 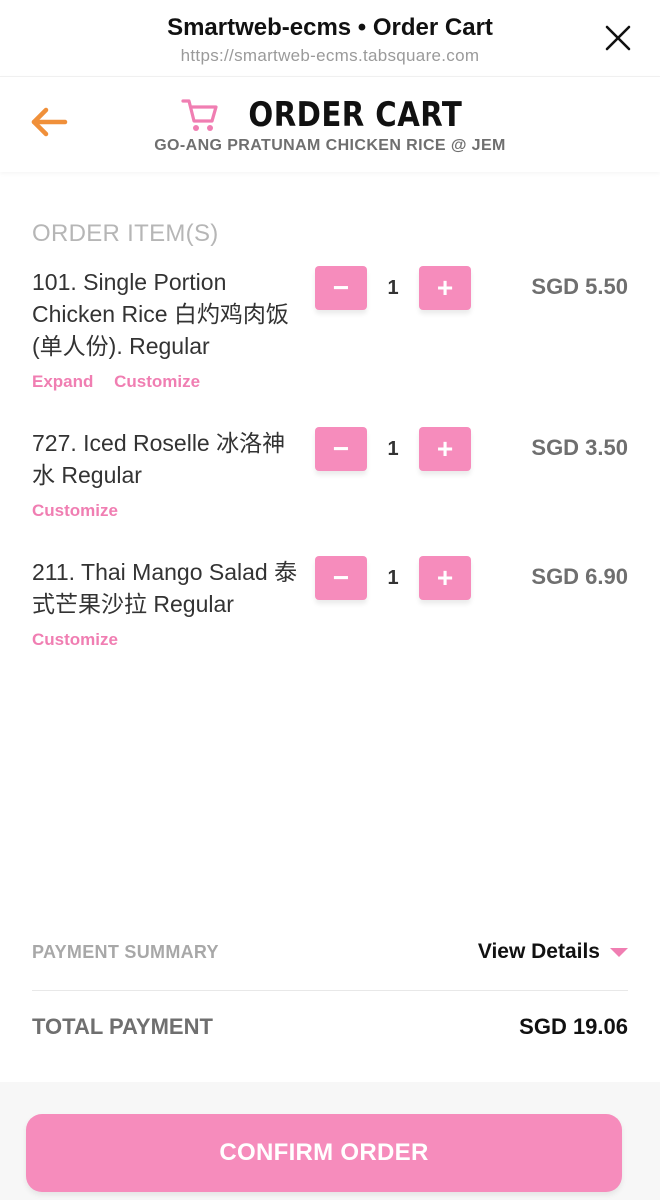 What do you see at coordinates (125, 233) in the screenshot?
I see `order-items-label: ORDER ITEM(S)` at bounding box center [125, 233].